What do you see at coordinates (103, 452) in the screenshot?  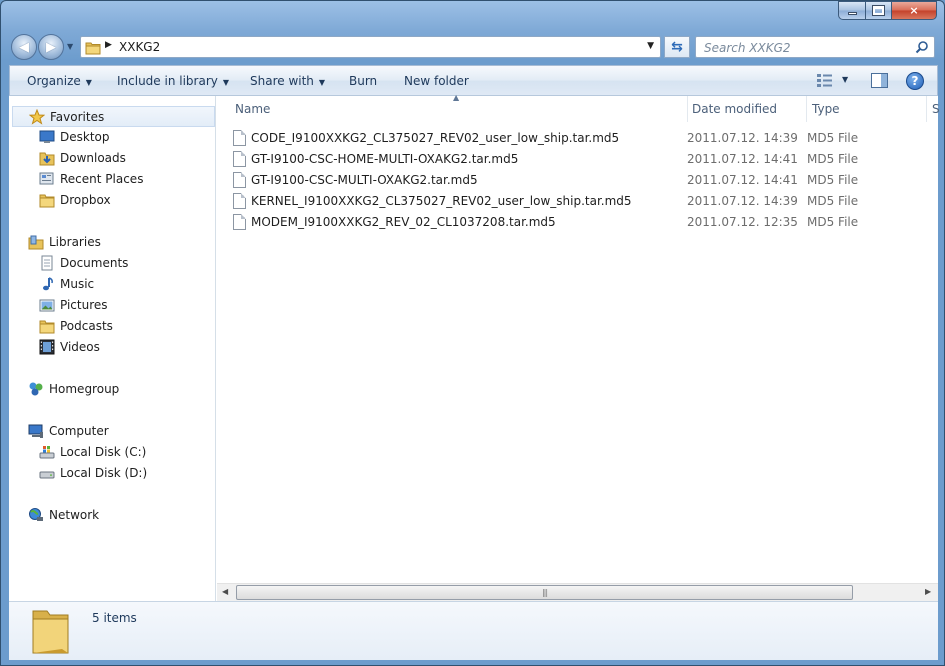 I see `sidebar-item-label: Local Disk (C:)` at bounding box center [103, 452].